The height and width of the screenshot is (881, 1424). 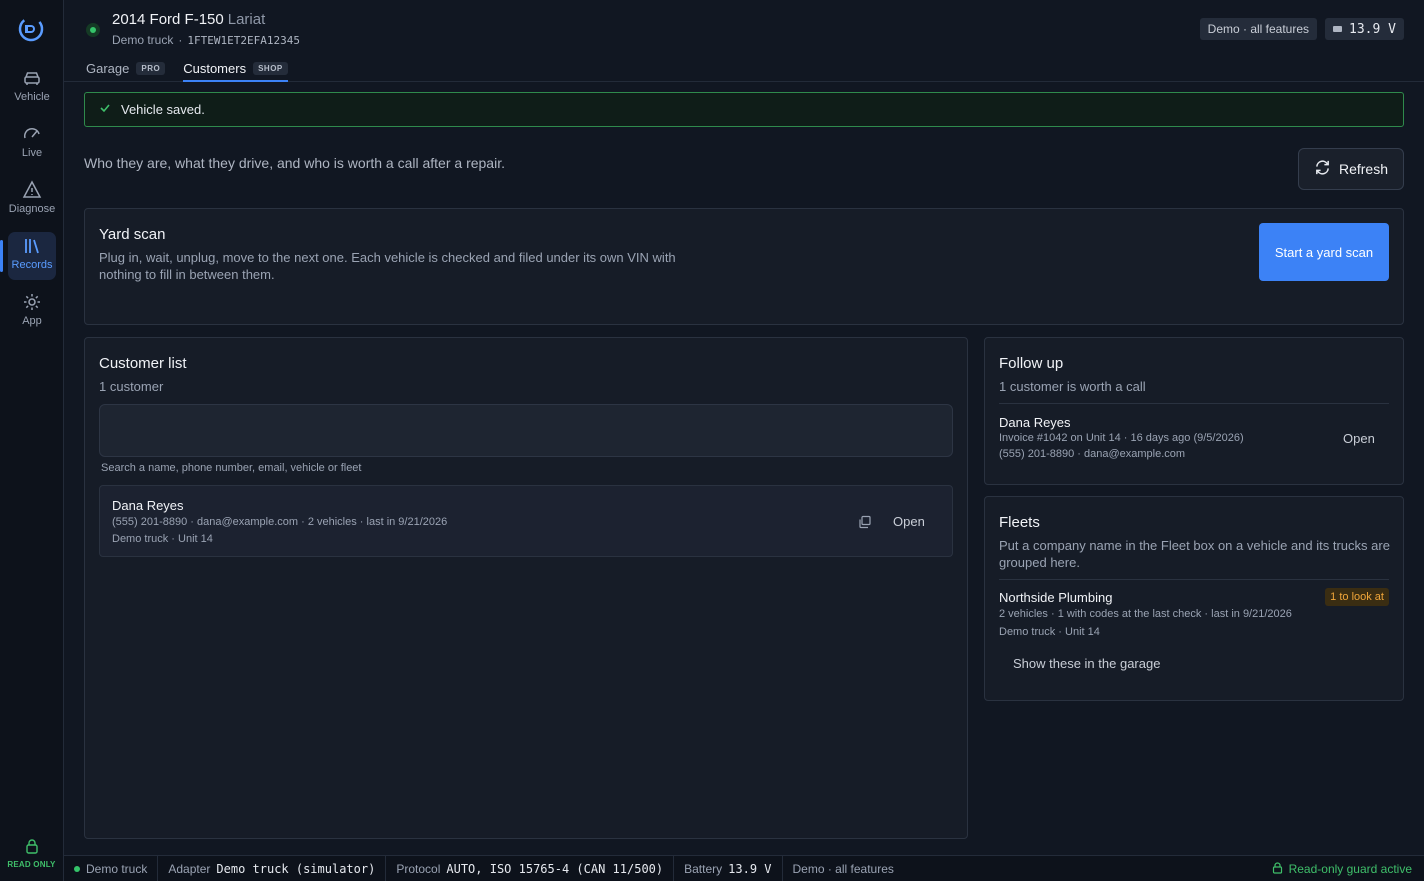 What do you see at coordinates (1086, 663) in the screenshot?
I see `show-in-garage-button: Show these in the garage` at bounding box center [1086, 663].